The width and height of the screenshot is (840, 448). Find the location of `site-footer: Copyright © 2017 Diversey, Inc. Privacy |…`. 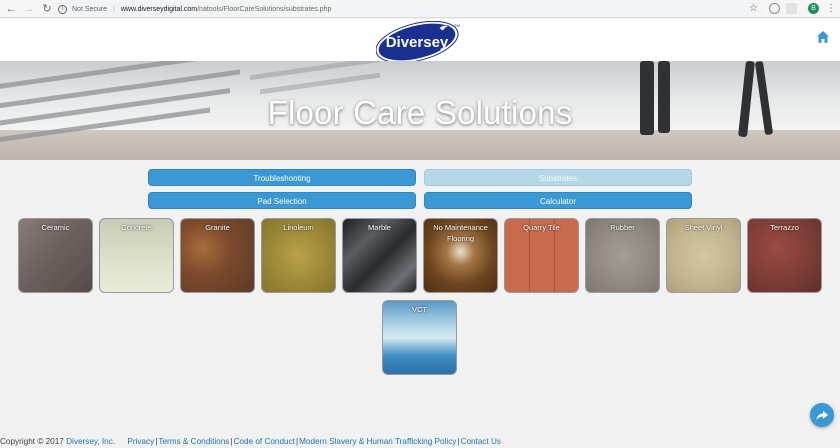

site-footer: Copyright © 2017 Diversey, Inc. Privacy |… is located at coordinates (420, 441).